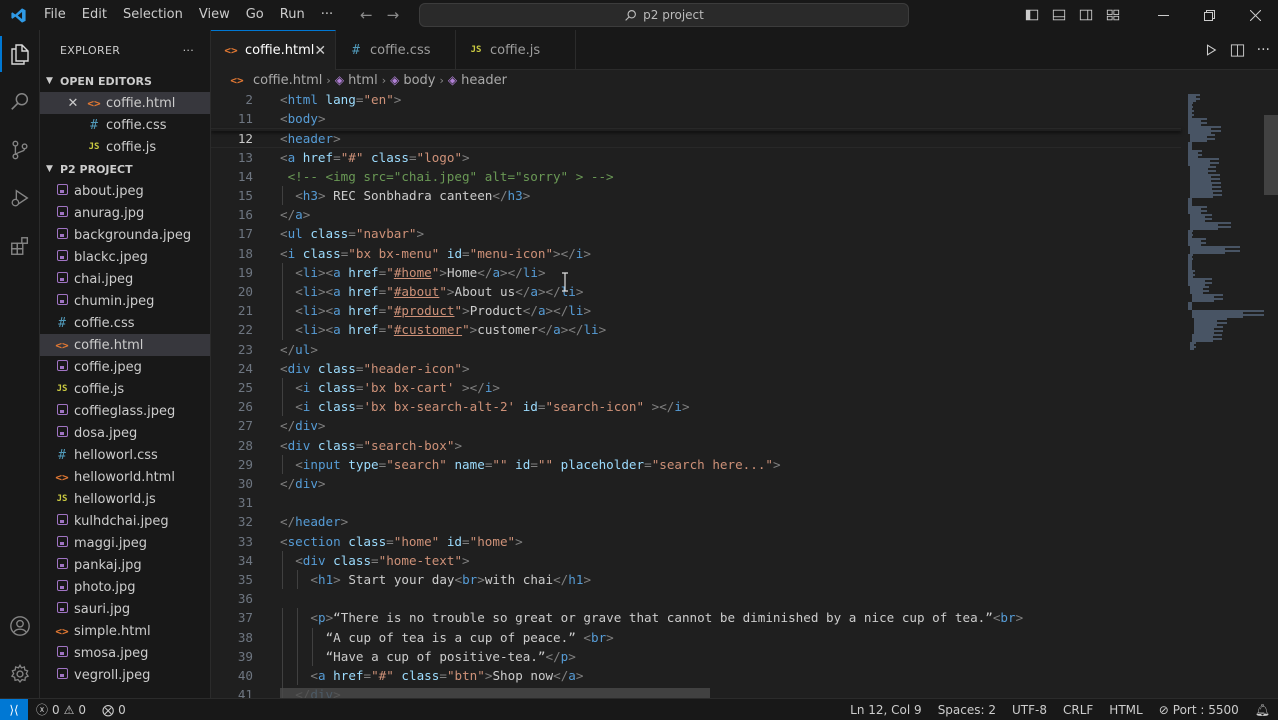 Image resolution: width=1278 pixels, height=720 pixels. I want to click on code-text: </ul>, so click(299, 349).